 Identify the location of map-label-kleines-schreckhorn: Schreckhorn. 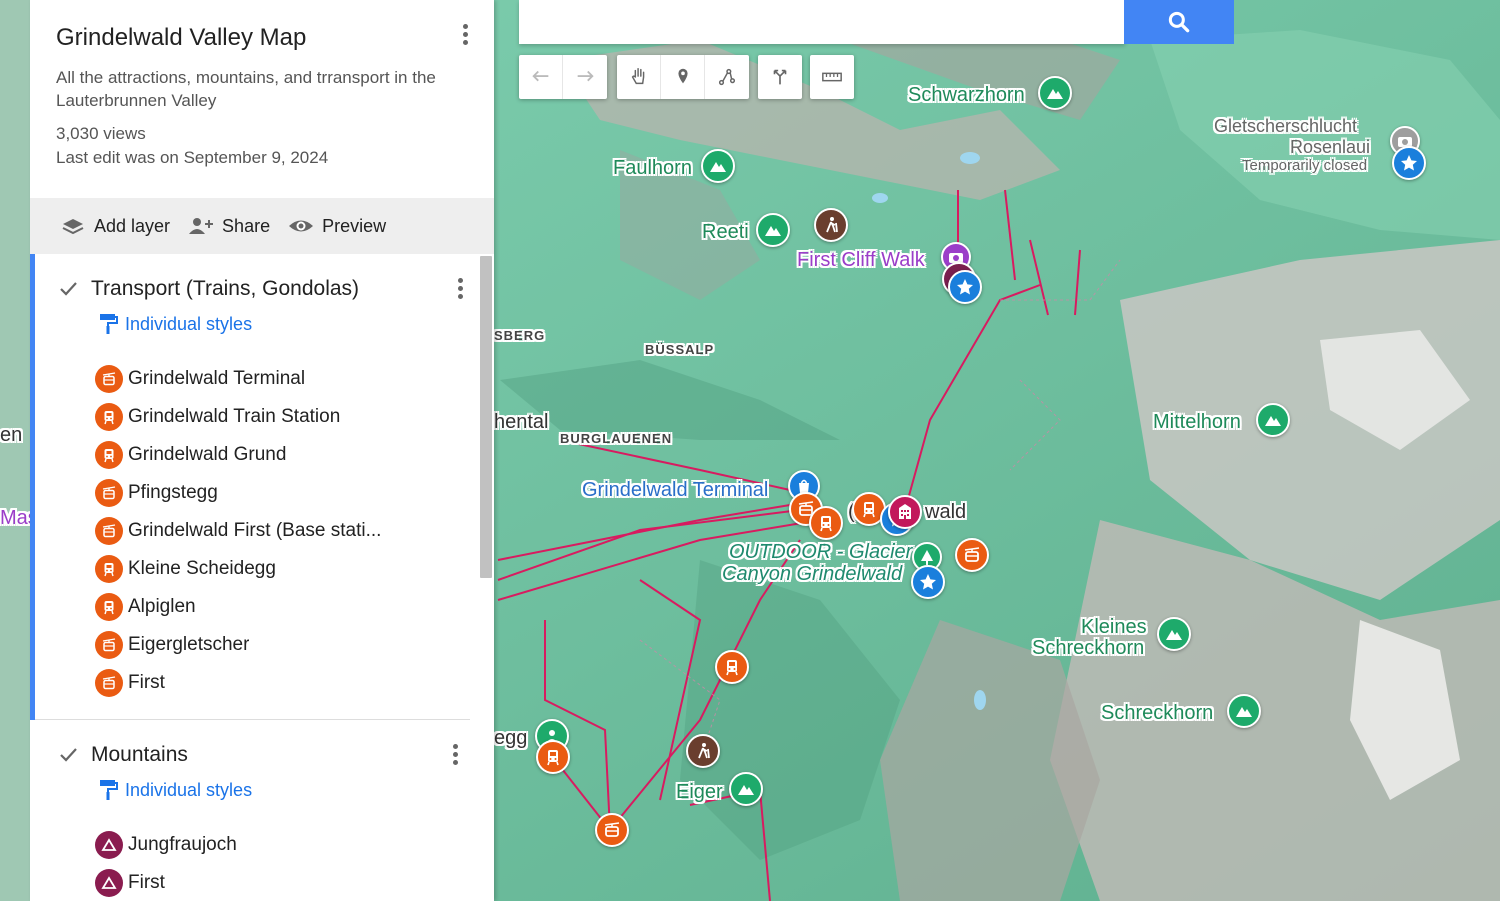
(1088, 648).